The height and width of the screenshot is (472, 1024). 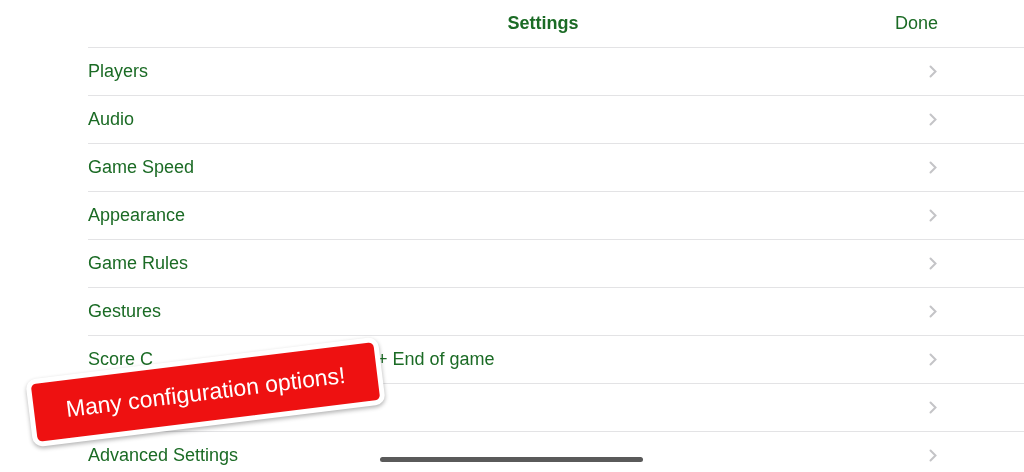 What do you see at coordinates (138, 263) in the screenshot?
I see `row-label: Game Rules` at bounding box center [138, 263].